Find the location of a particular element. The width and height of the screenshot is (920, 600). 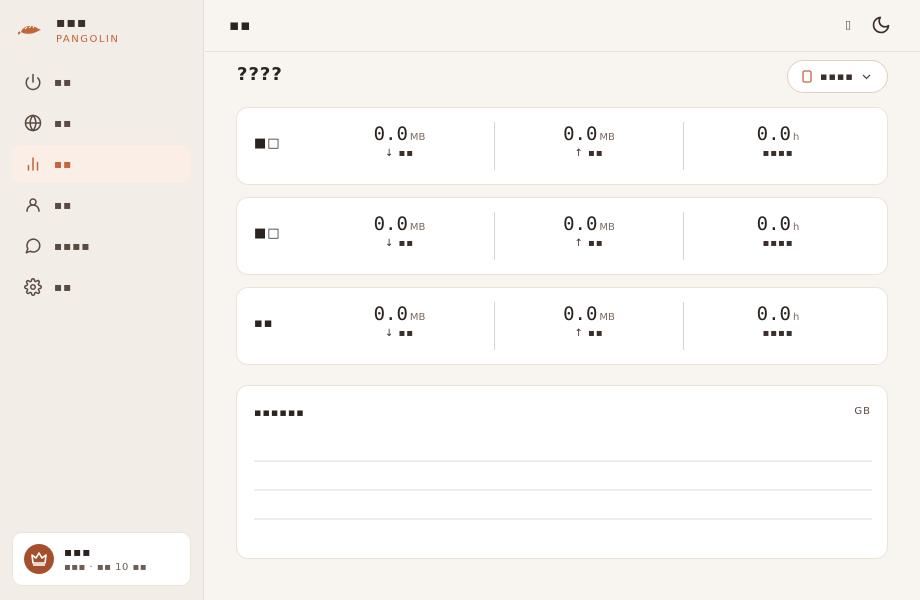

brand-subtitle: PANGOLIN is located at coordinates (88, 39).